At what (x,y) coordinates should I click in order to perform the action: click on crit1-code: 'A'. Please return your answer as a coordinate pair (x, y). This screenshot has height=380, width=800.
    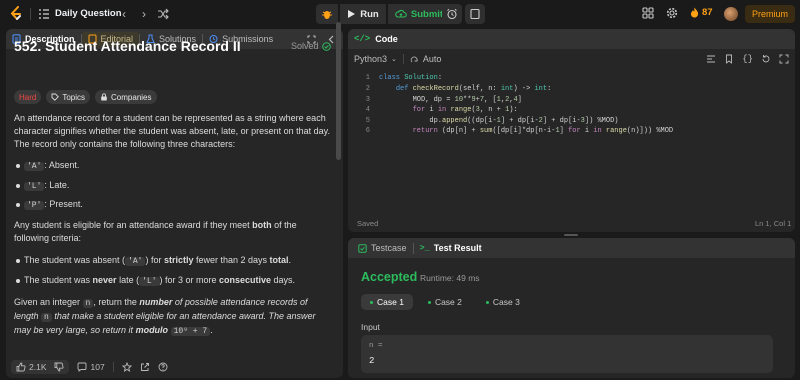
    Looking at the image, I should click on (135, 261).